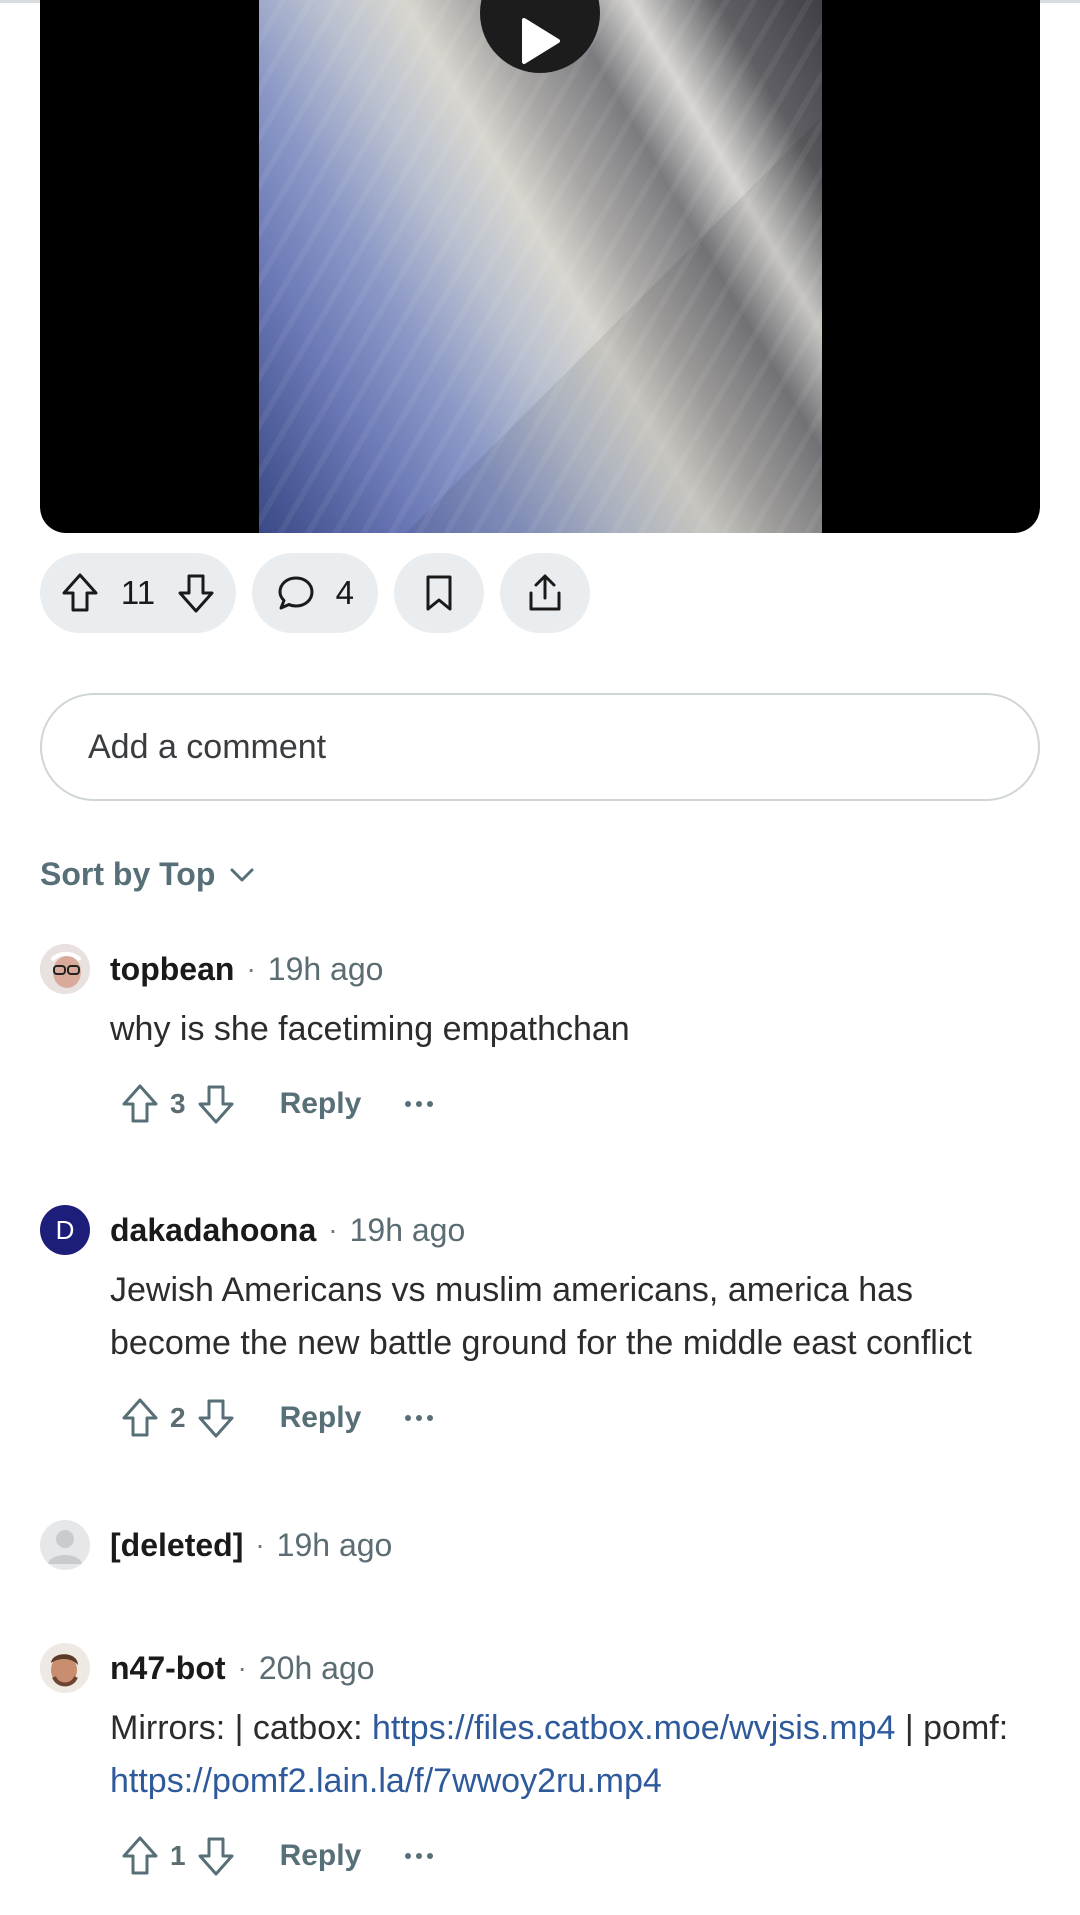 The width and height of the screenshot is (1080, 1915). Describe the element at coordinates (172, 969) in the screenshot. I see `comment-author: topbean` at that location.